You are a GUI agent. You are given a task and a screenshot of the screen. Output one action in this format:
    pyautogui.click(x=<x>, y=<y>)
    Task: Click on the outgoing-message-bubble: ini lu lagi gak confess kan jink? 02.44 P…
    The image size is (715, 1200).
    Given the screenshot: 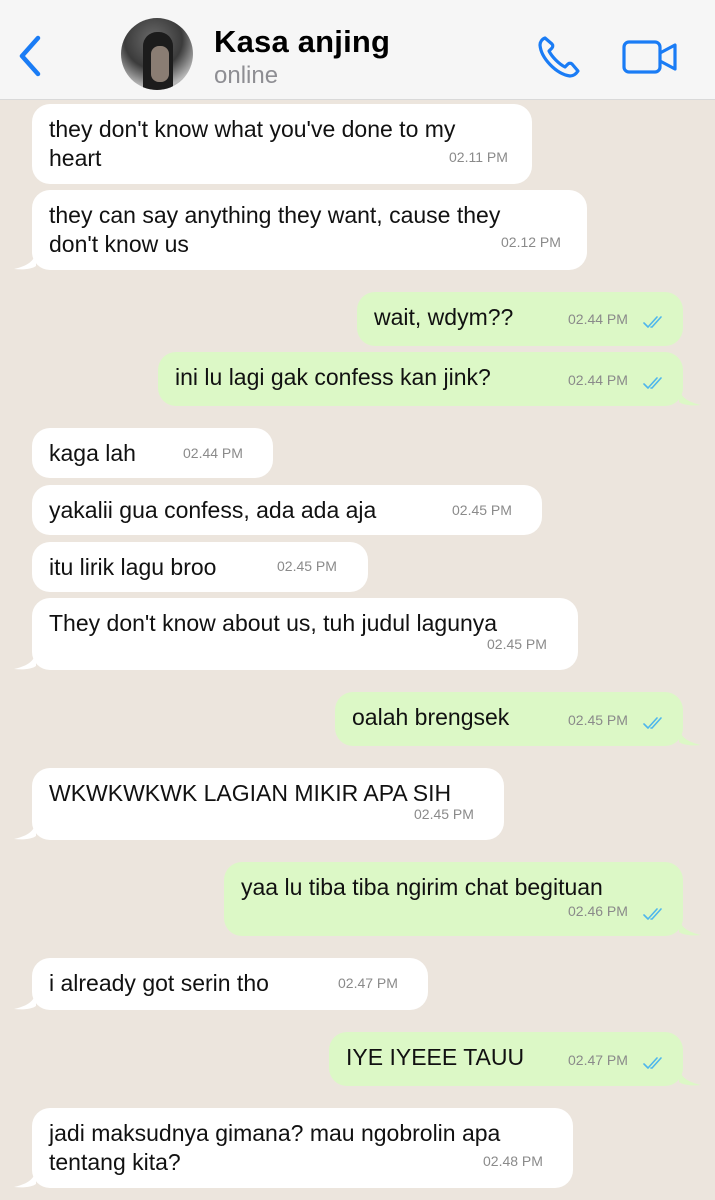 What is the action you would take?
    pyautogui.click(x=420, y=379)
    